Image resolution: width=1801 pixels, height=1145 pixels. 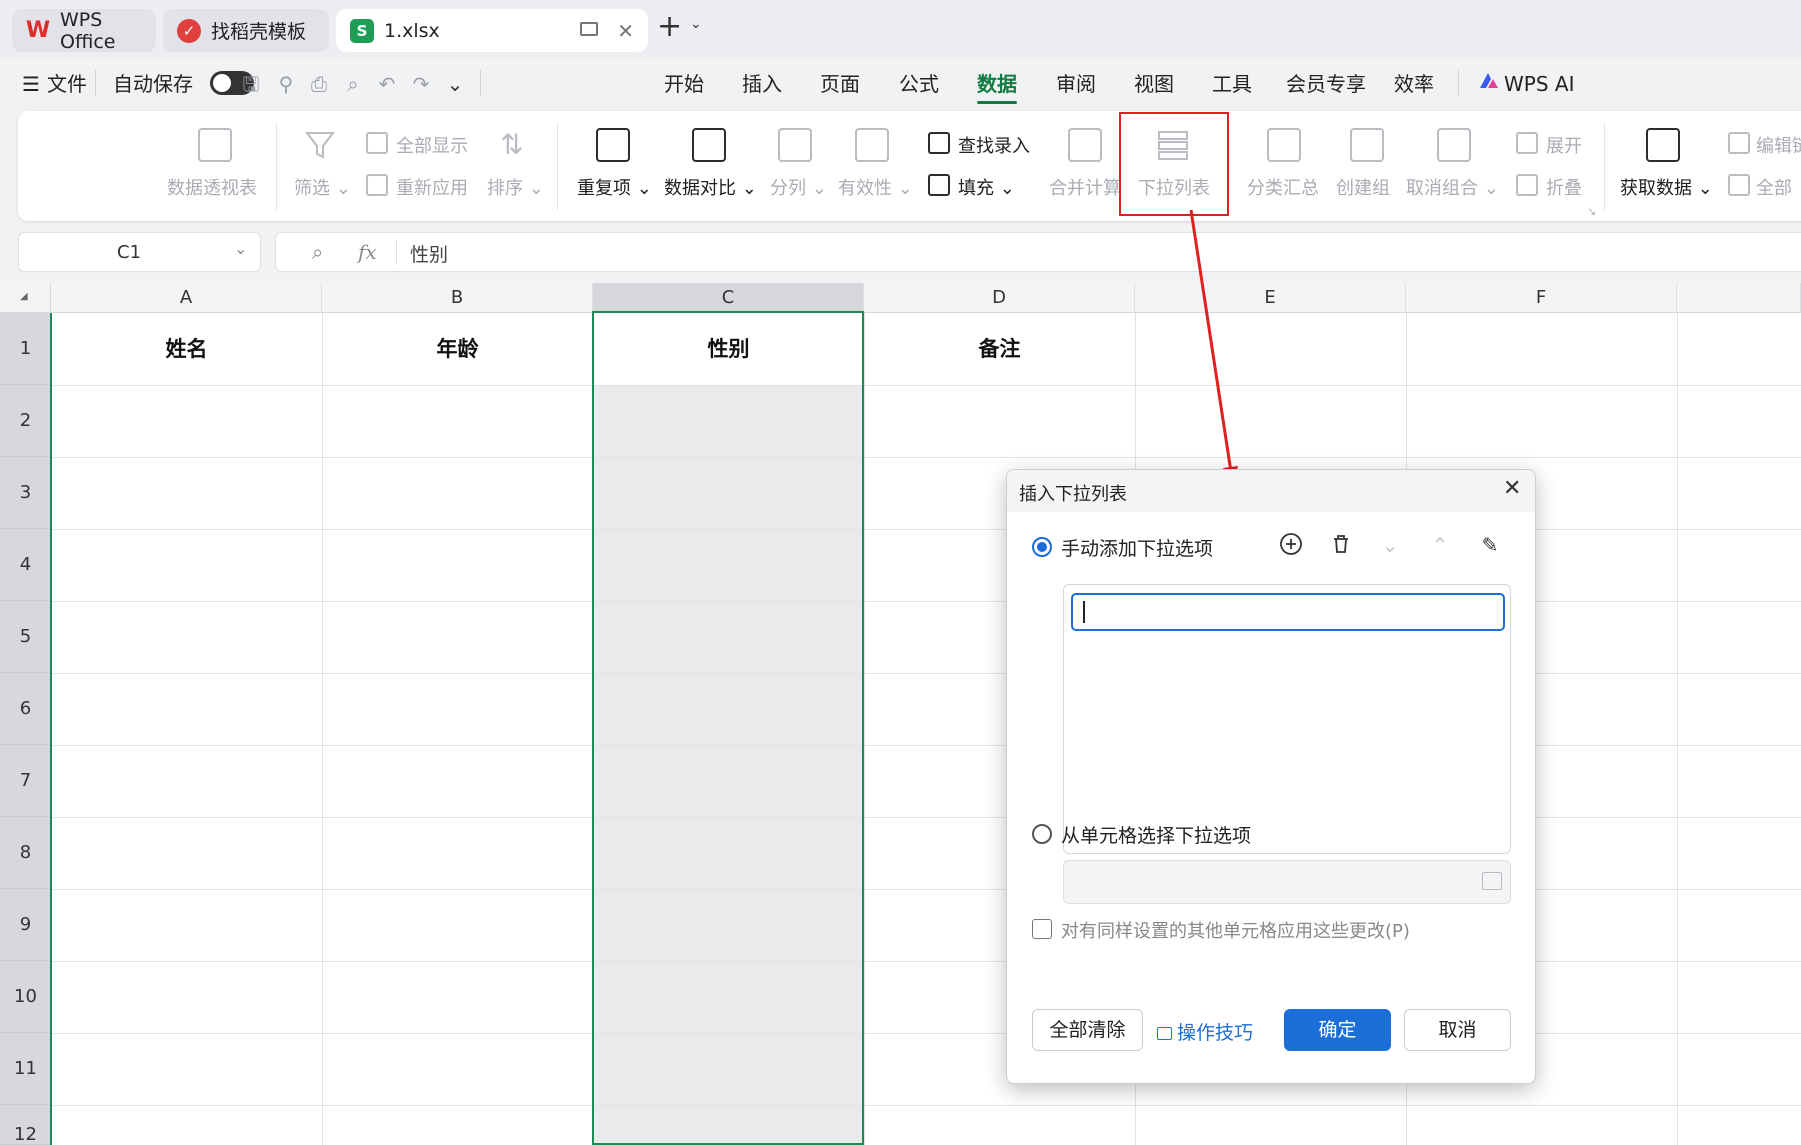 What do you see at coordinates (246, 30) in the screenshot?
I see `tab-docer-templates: ✓ 找稻壳模板` at bounding box center [246, 30].